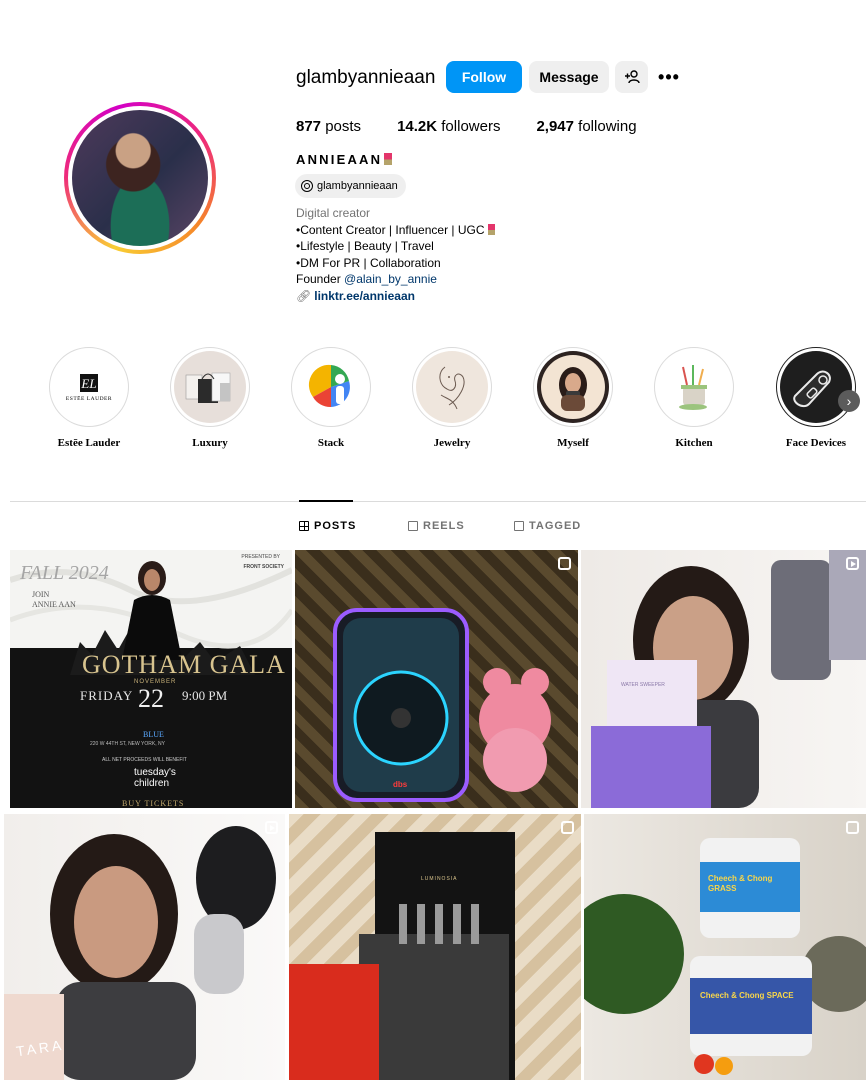 Image resolution: width=866 pixels, height=1080 pixels. What do you see at coordinates (438, 501) in the screenshot?
I see `tabs-divider` at bounding box center [438, 501].